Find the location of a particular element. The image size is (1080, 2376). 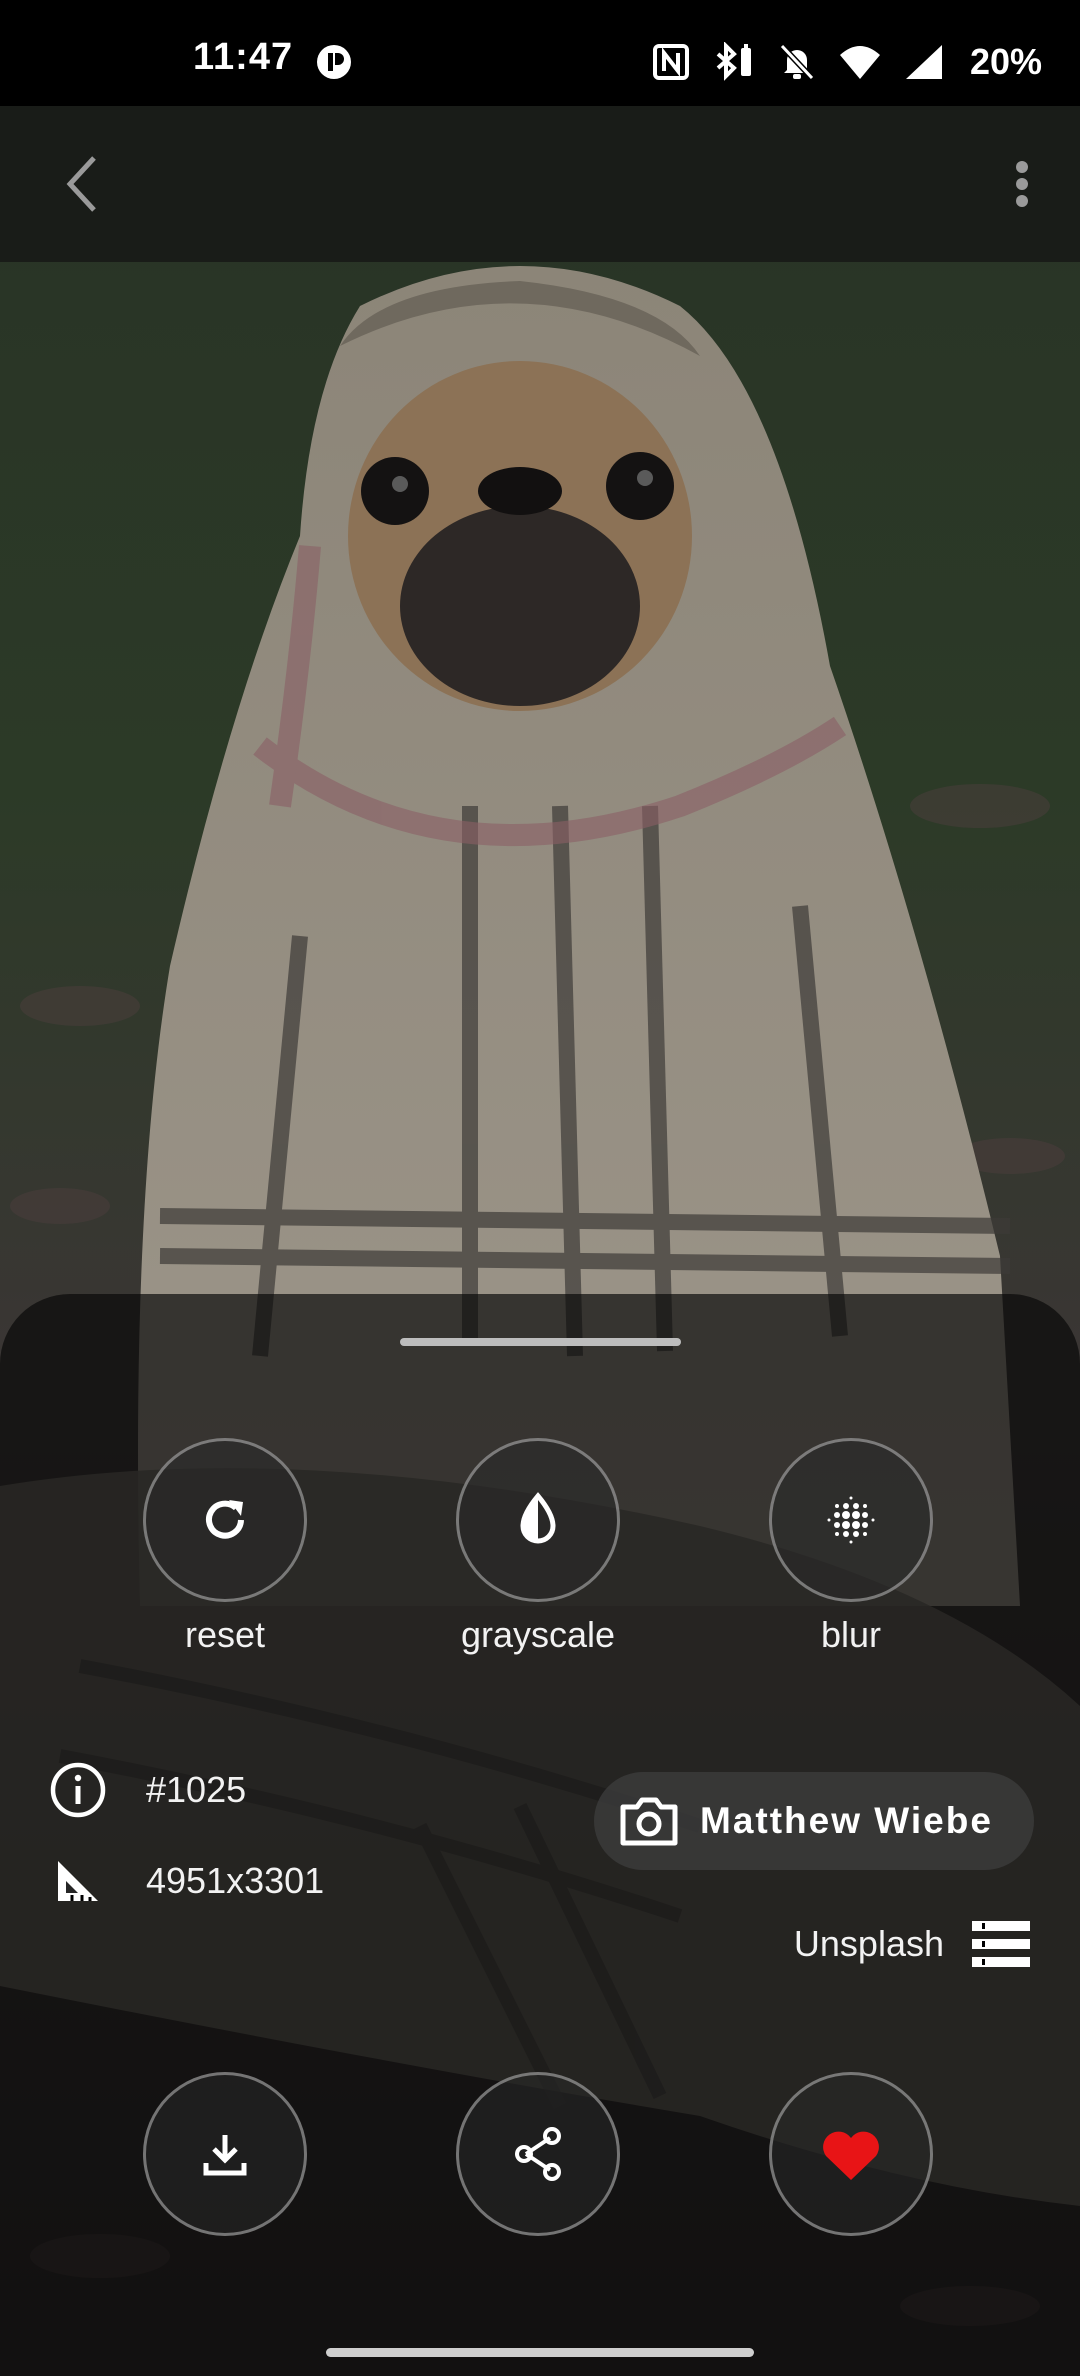

photo-dimensions: 4951x3301 is located at coordinates (235, 1880).